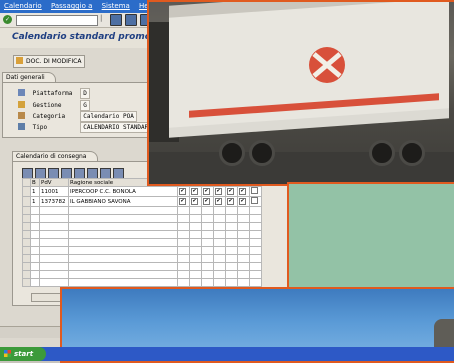  I want to click on field-piattaforma: Piattaforma D, so click(54, 93).